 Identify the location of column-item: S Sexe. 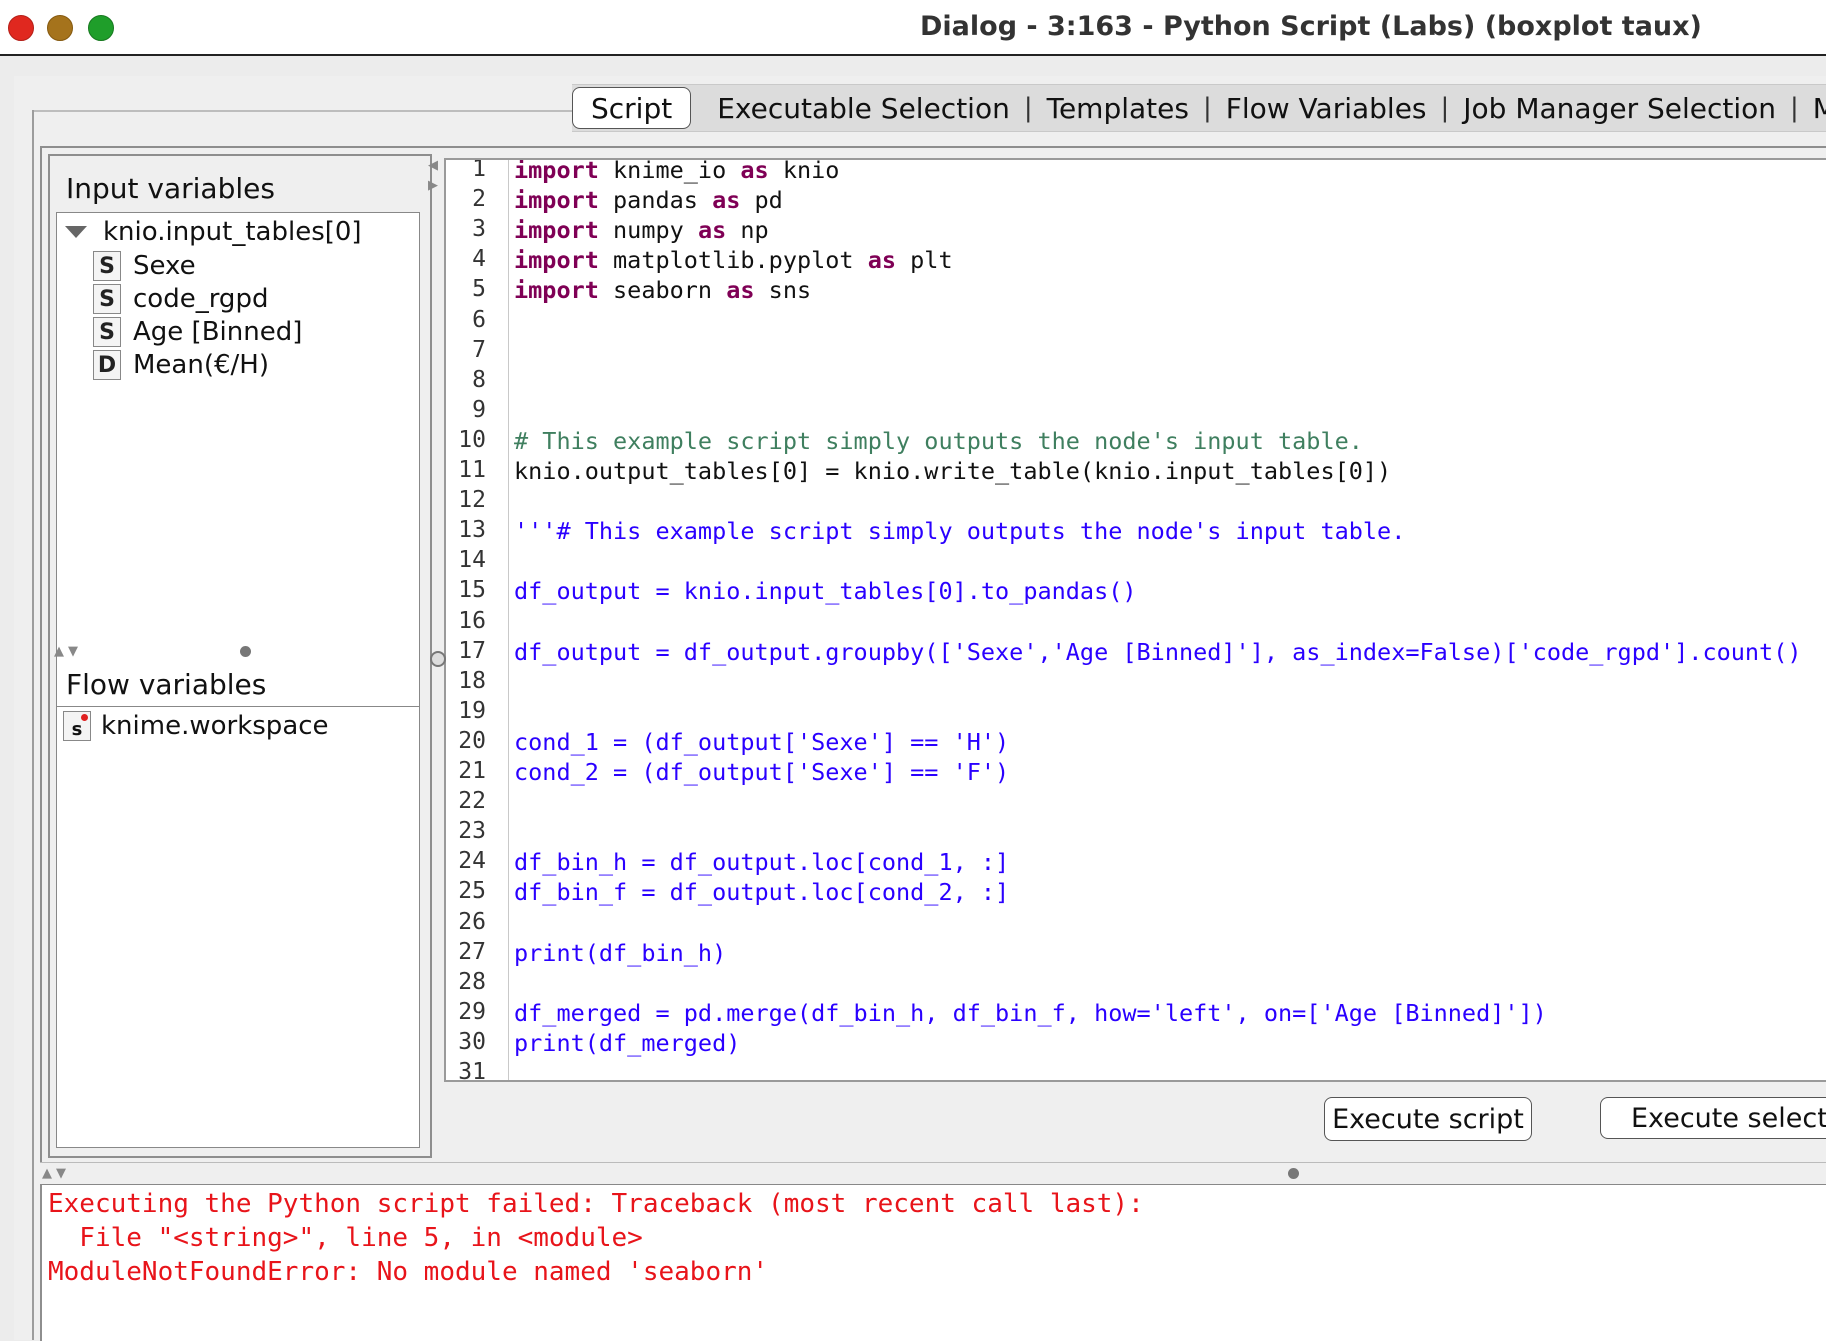
(144, 266).